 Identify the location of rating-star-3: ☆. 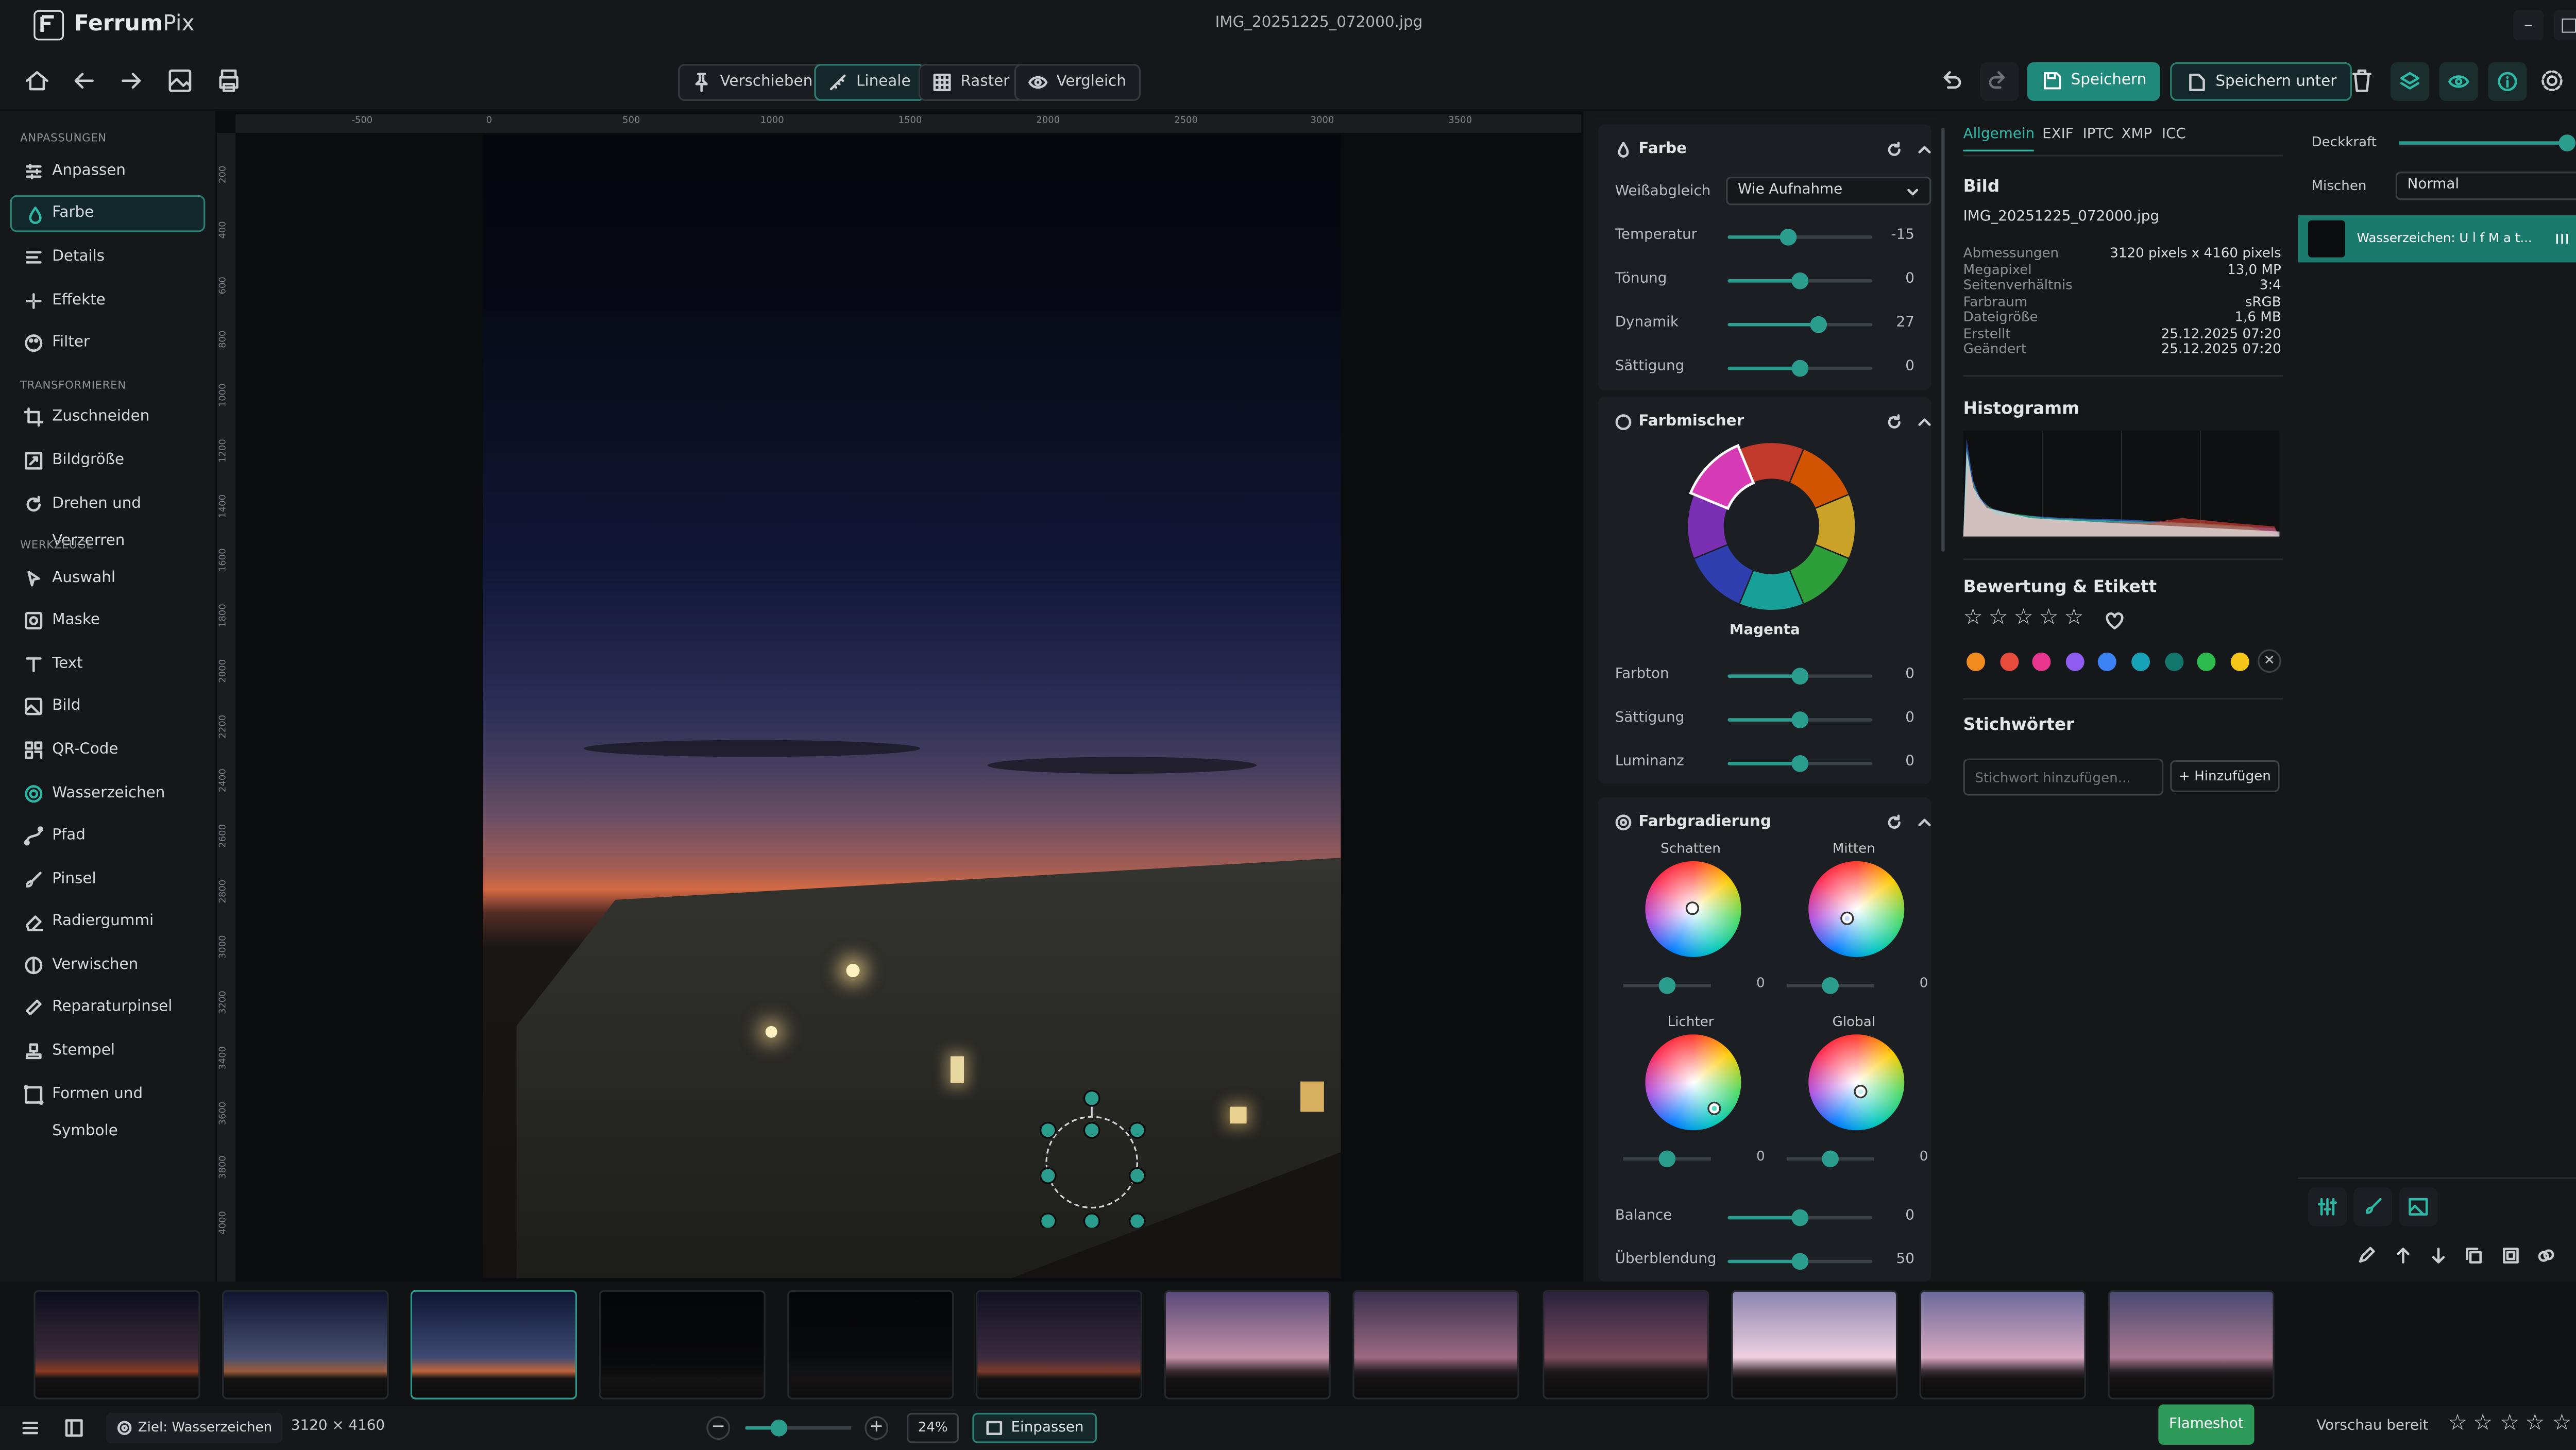
(2023, 618).